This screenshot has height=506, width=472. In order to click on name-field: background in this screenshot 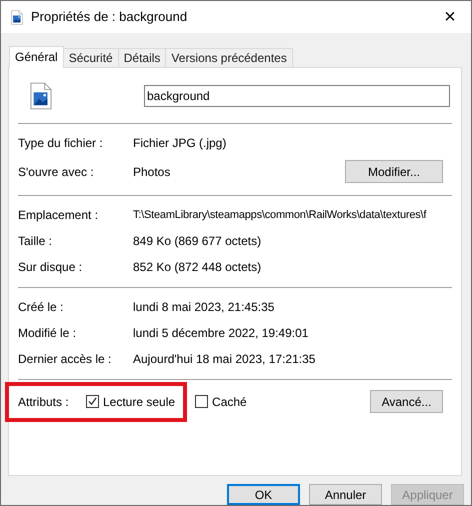, I will do `click(297, 95)`.